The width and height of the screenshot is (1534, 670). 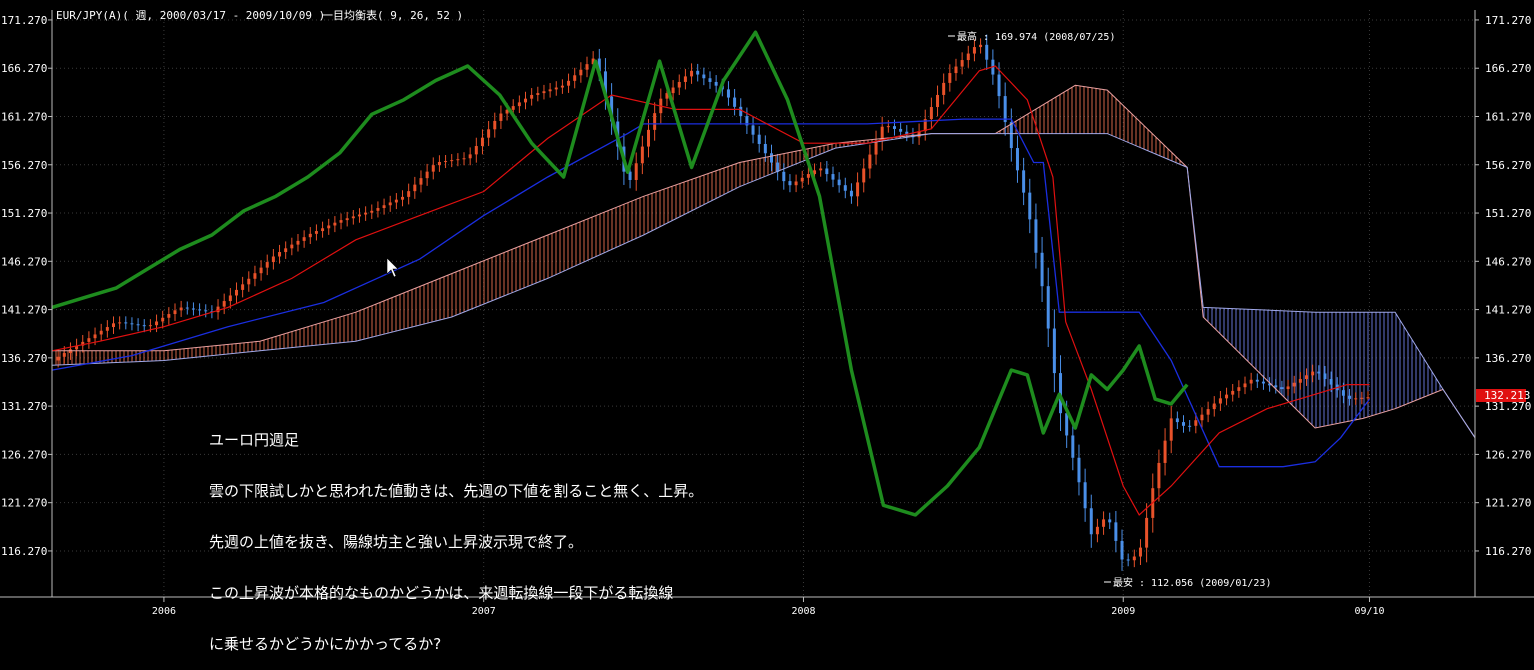 I want to click on y-tick-label-left: 131.270, so click(x=24, y=406).